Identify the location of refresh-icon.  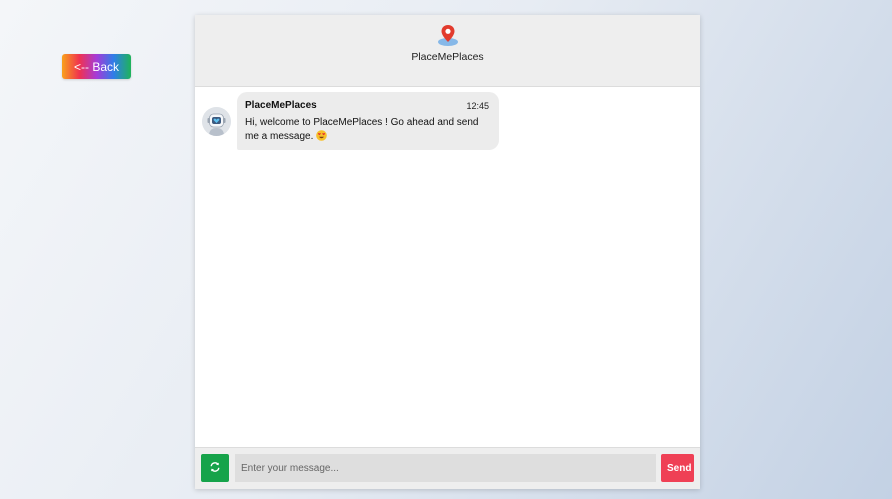
(215, 468).